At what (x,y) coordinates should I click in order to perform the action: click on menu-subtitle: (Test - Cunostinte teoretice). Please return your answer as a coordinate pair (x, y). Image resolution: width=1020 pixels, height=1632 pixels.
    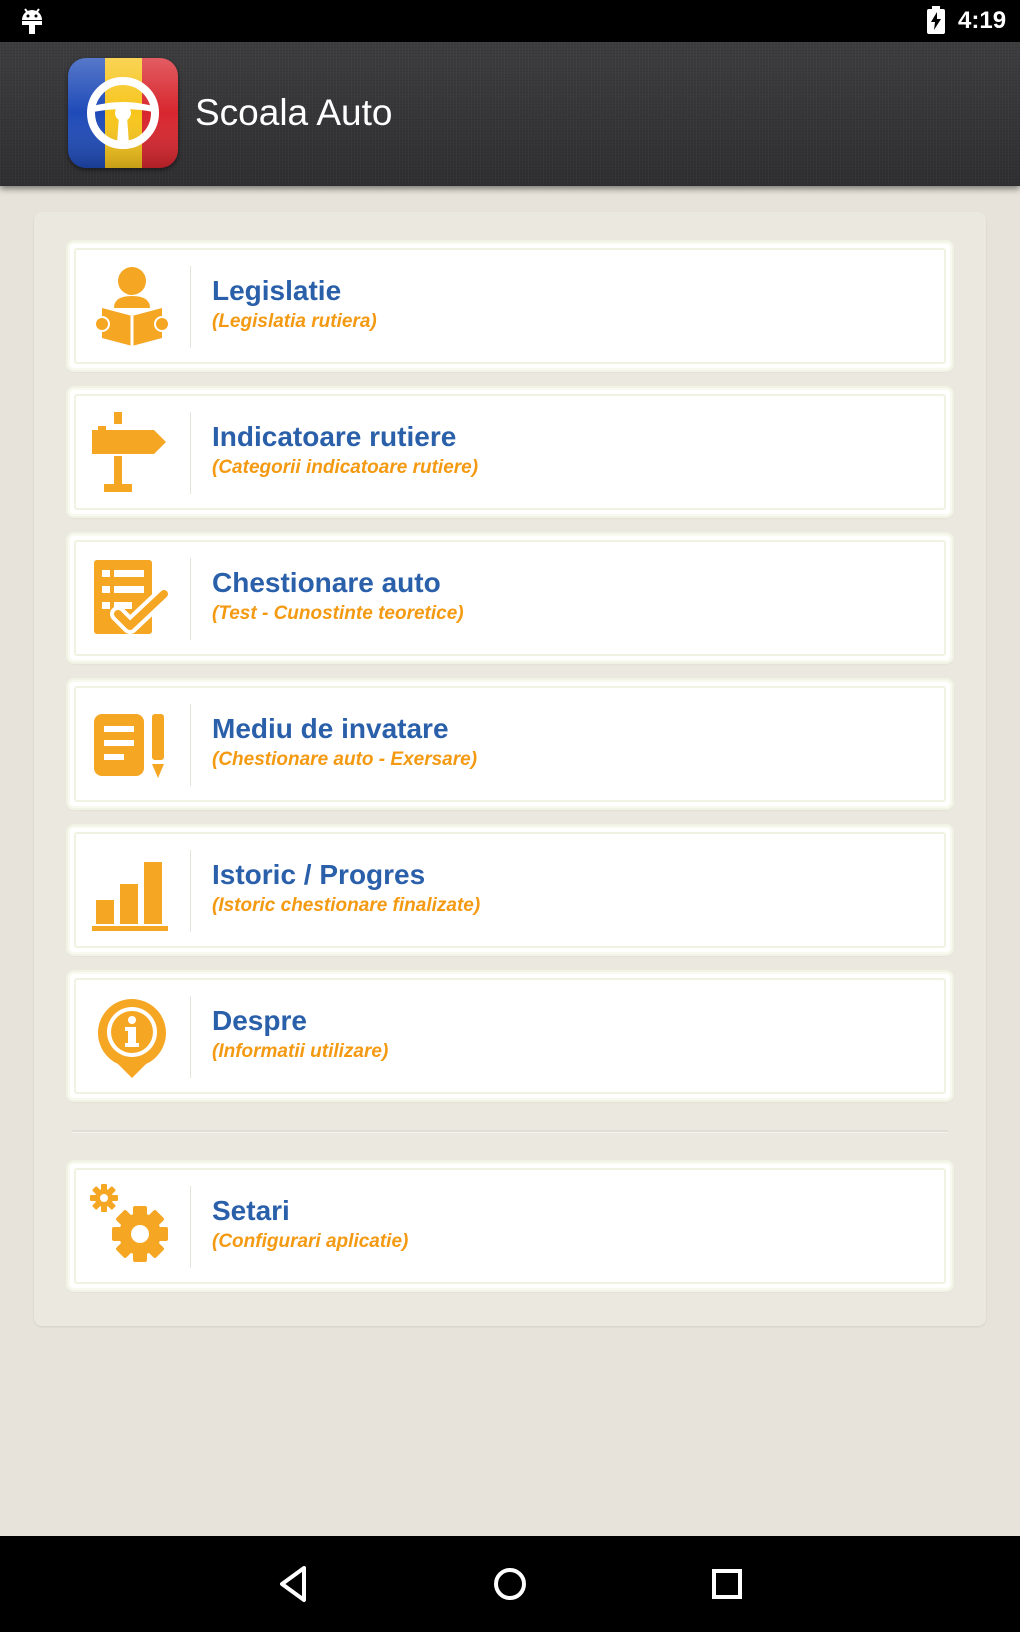
    Looking at the image, I should click on (338, 613).